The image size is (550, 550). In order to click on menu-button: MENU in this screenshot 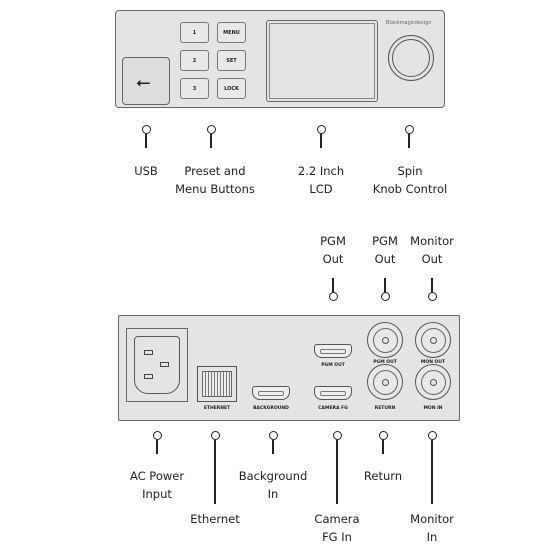, I will do `click(231, 32)`.